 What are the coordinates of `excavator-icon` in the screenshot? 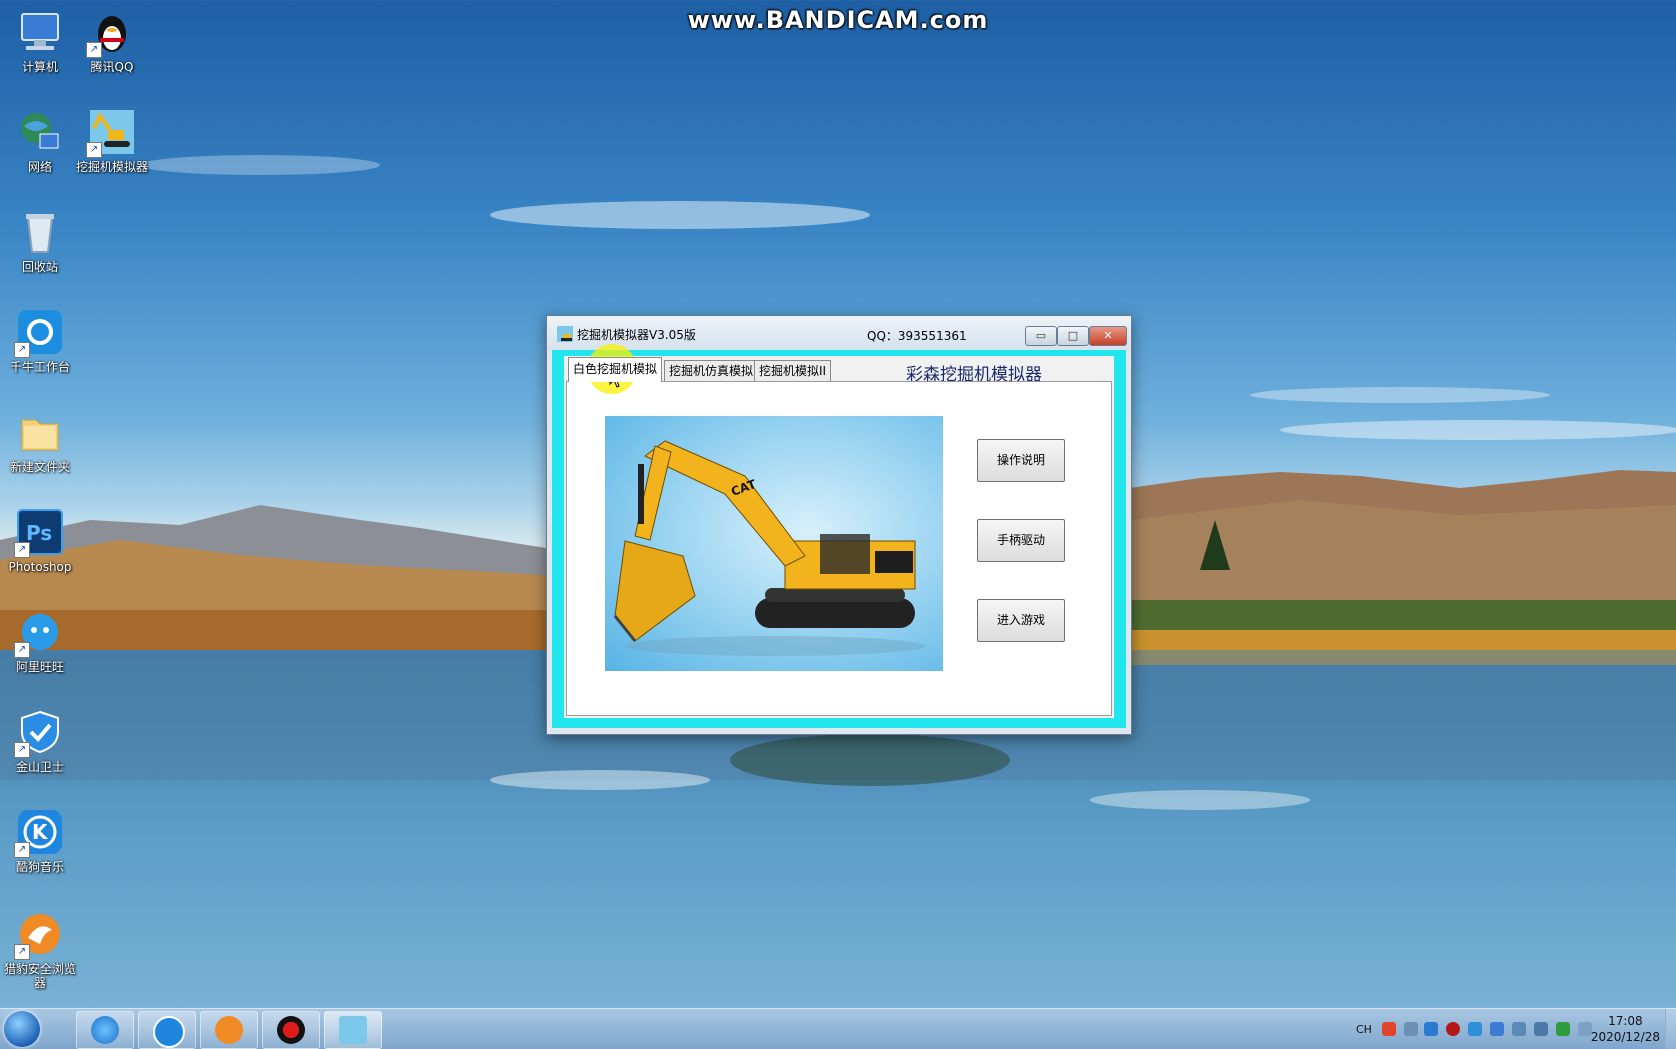 It's located at (353, 1030).